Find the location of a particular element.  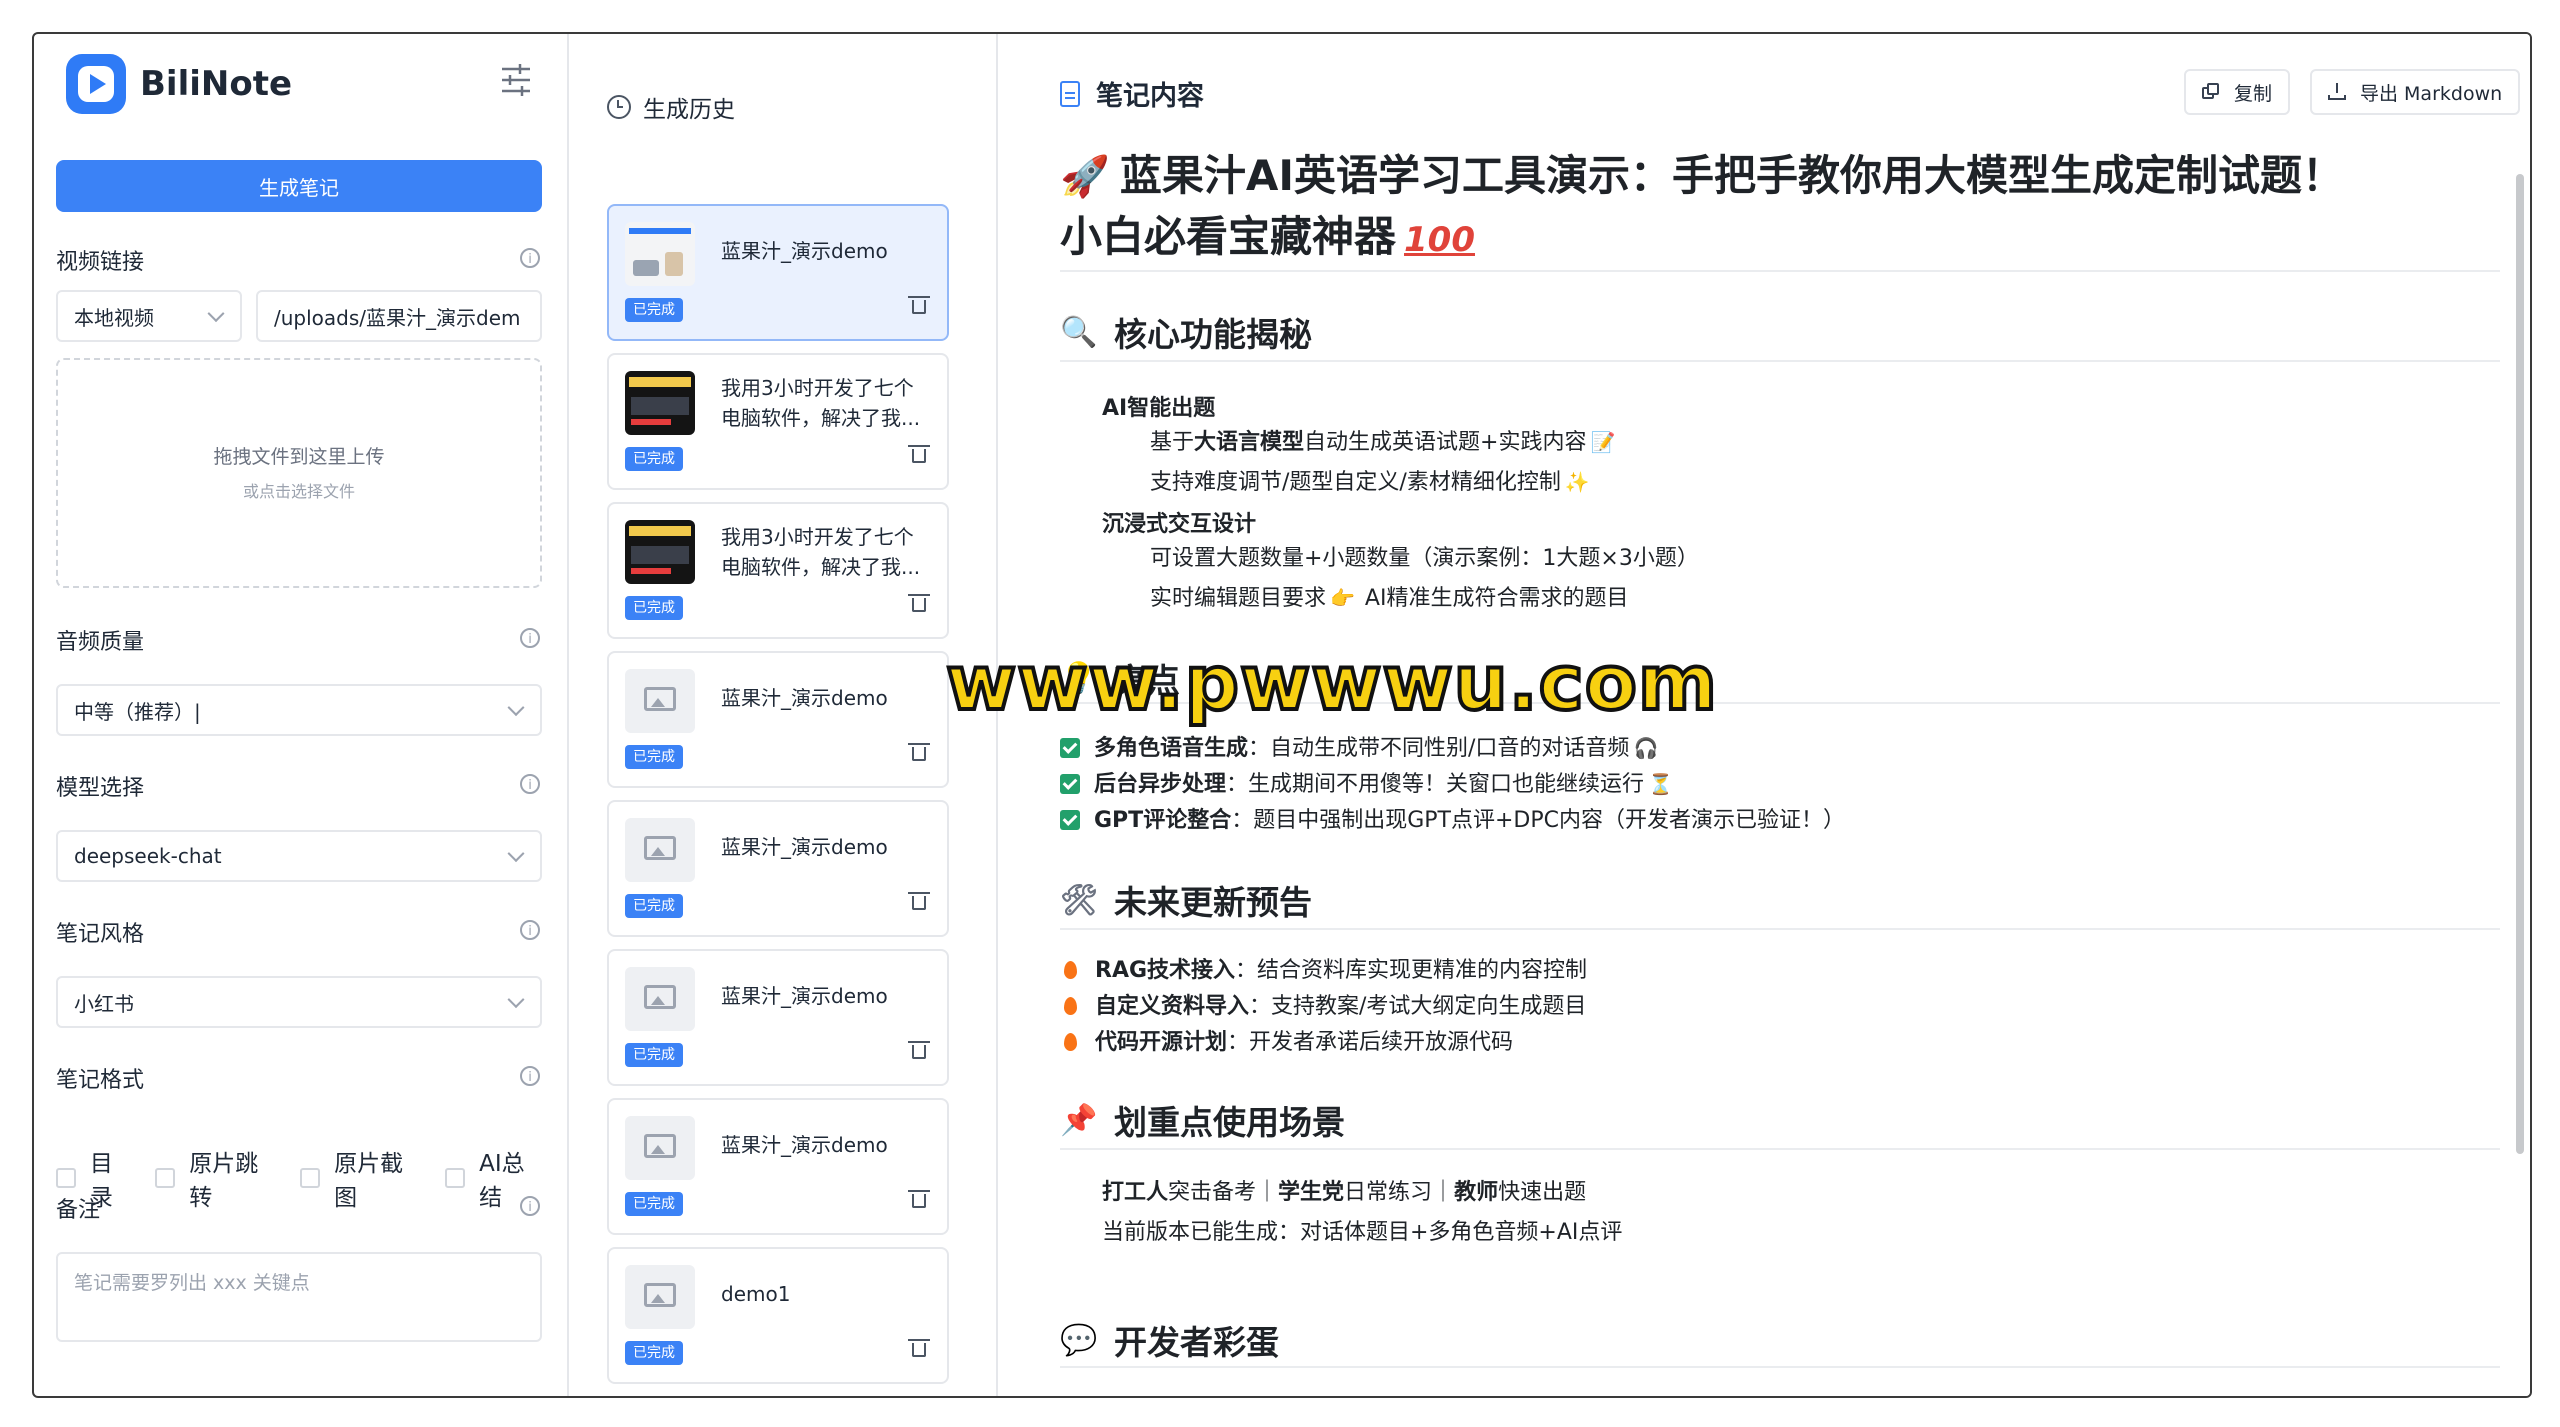

bold-text: 多角色语音生成 is located at coordinates (1171, 748).